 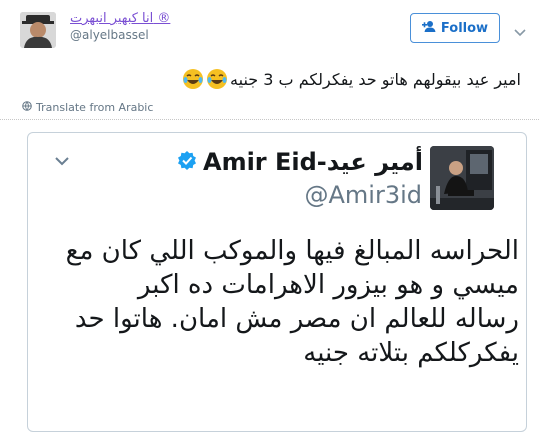 What do you see at coordinates (462, 178) in the screenshot?
I see `quoted-user-avatar` at bounding box center [462, 178].